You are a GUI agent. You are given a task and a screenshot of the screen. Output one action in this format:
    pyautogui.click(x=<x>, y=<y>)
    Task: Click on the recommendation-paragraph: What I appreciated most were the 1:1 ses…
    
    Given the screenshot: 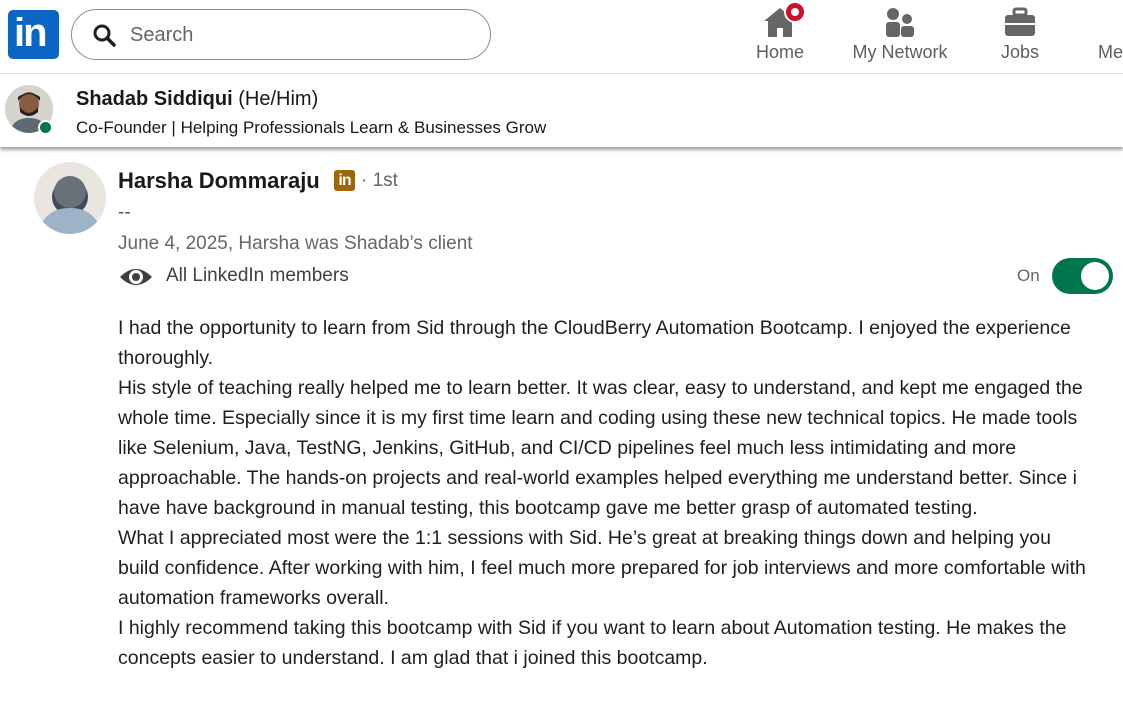 What is the action you would take?
    pyautogui.click(x=602, y=568)
    